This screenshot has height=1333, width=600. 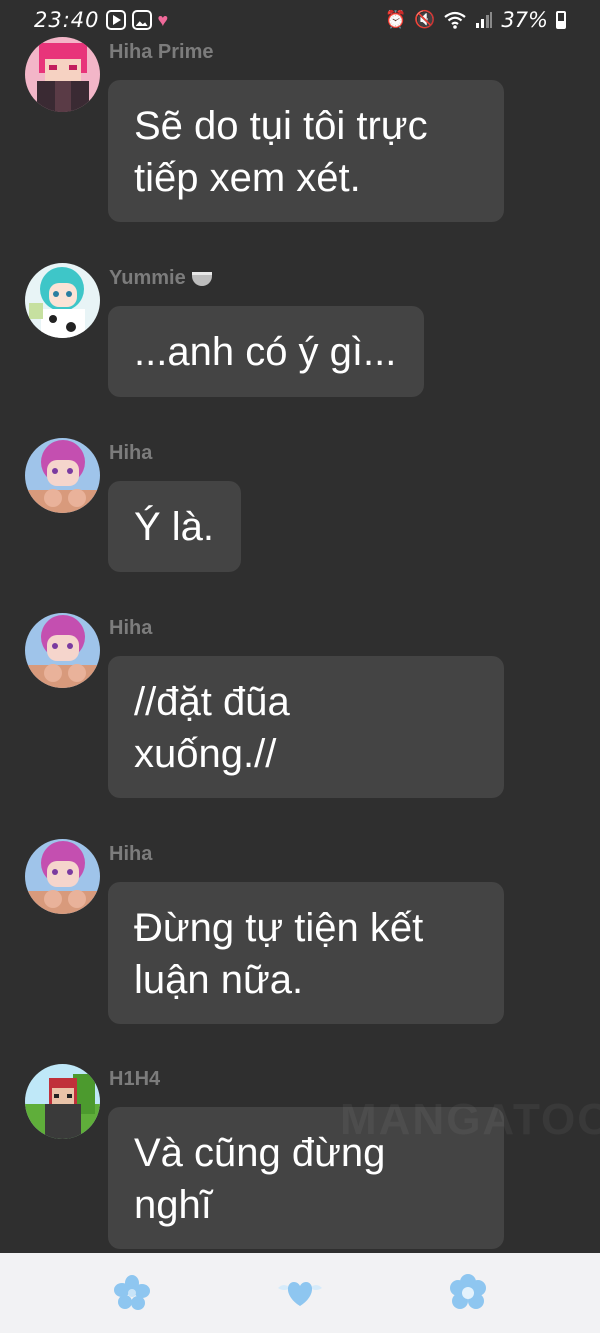 I want to click on heart-wings-icon, so click(x=300, y=1294).